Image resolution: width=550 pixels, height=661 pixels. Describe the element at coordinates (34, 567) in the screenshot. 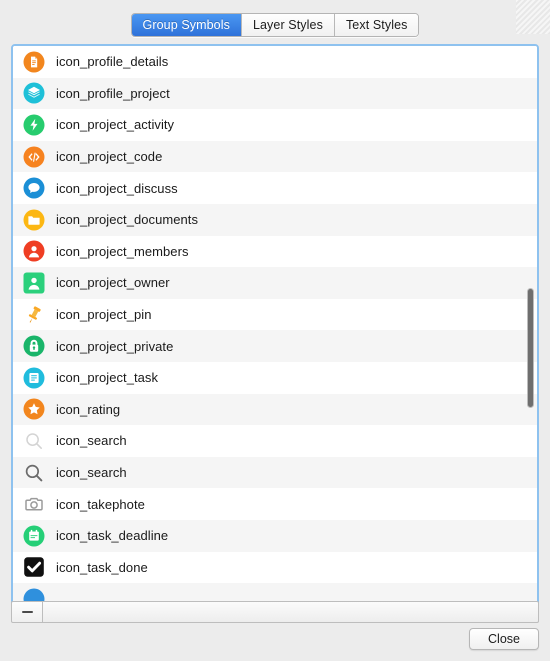

I see `checkbox-checked-icon` at that location.